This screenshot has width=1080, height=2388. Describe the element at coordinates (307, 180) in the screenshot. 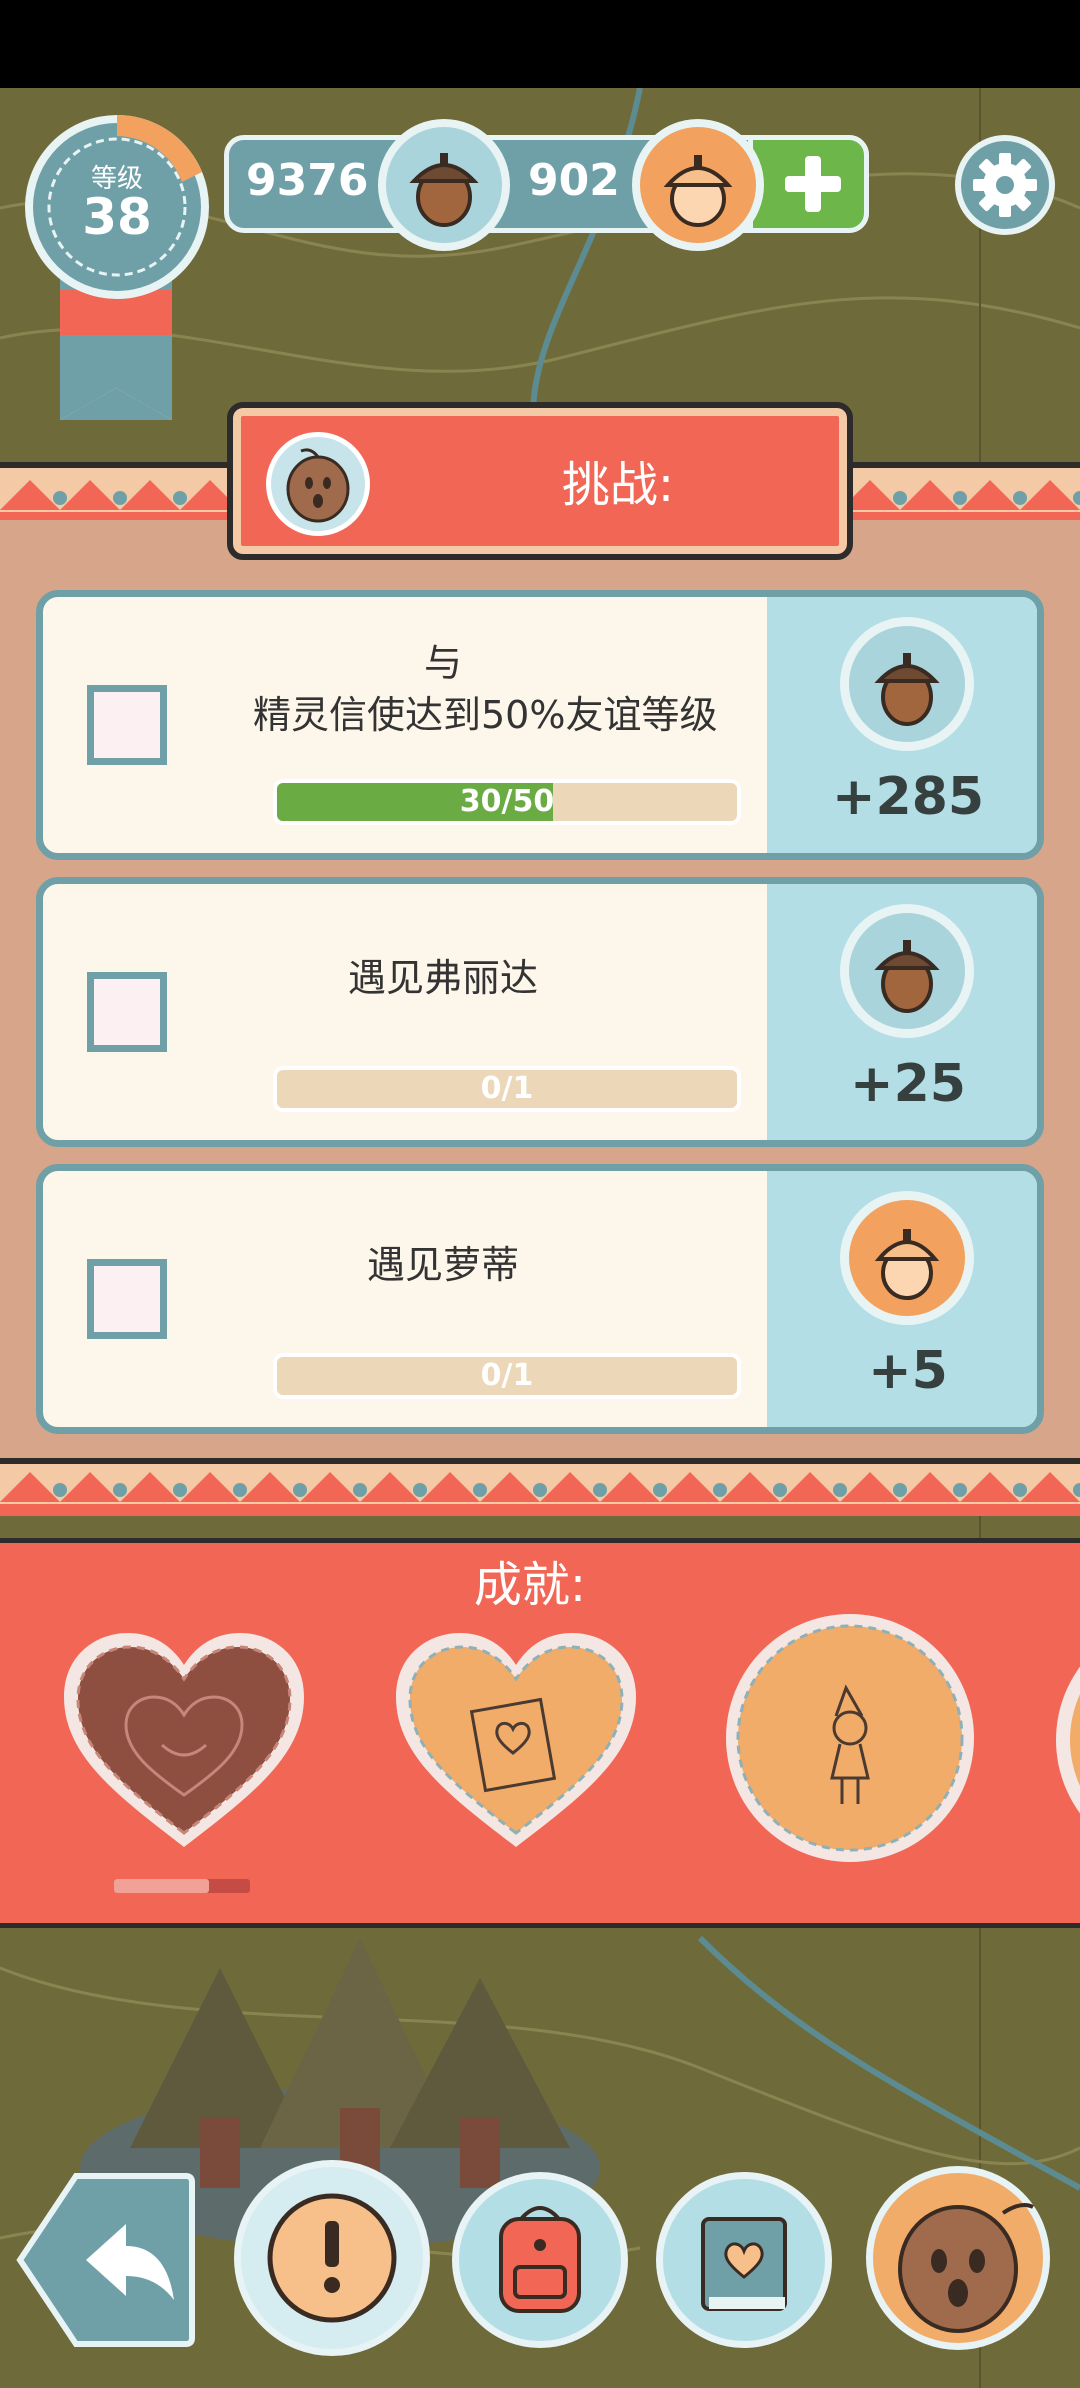

I see `acorn-count: 9376` at that location.